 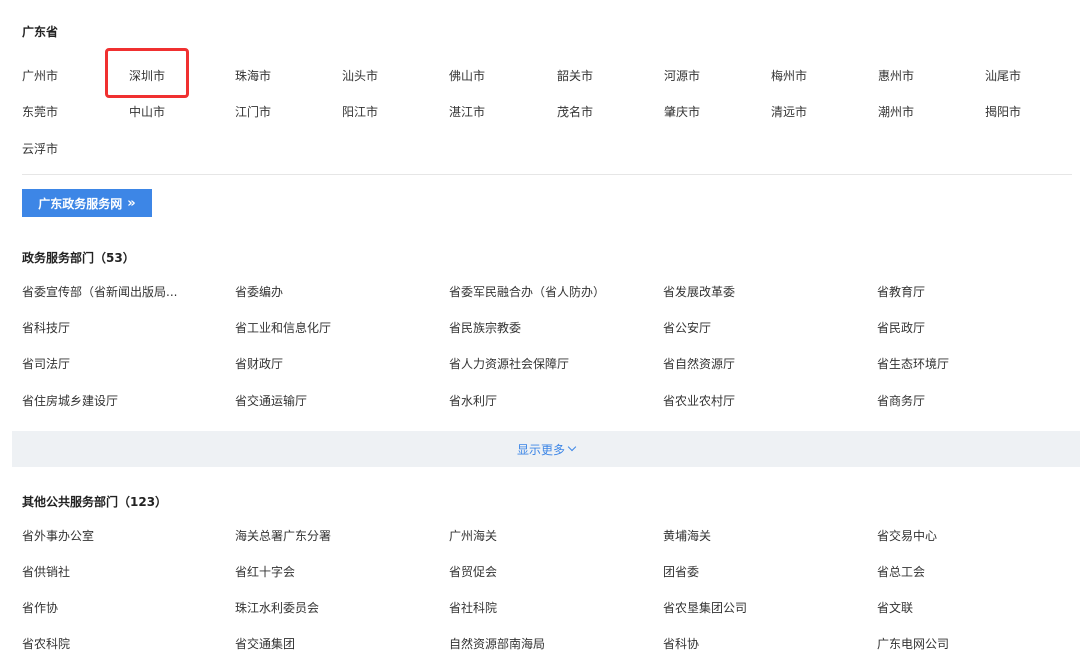 I want to click on department-link: 海关总署广东分署, so click(x=283, y=536).